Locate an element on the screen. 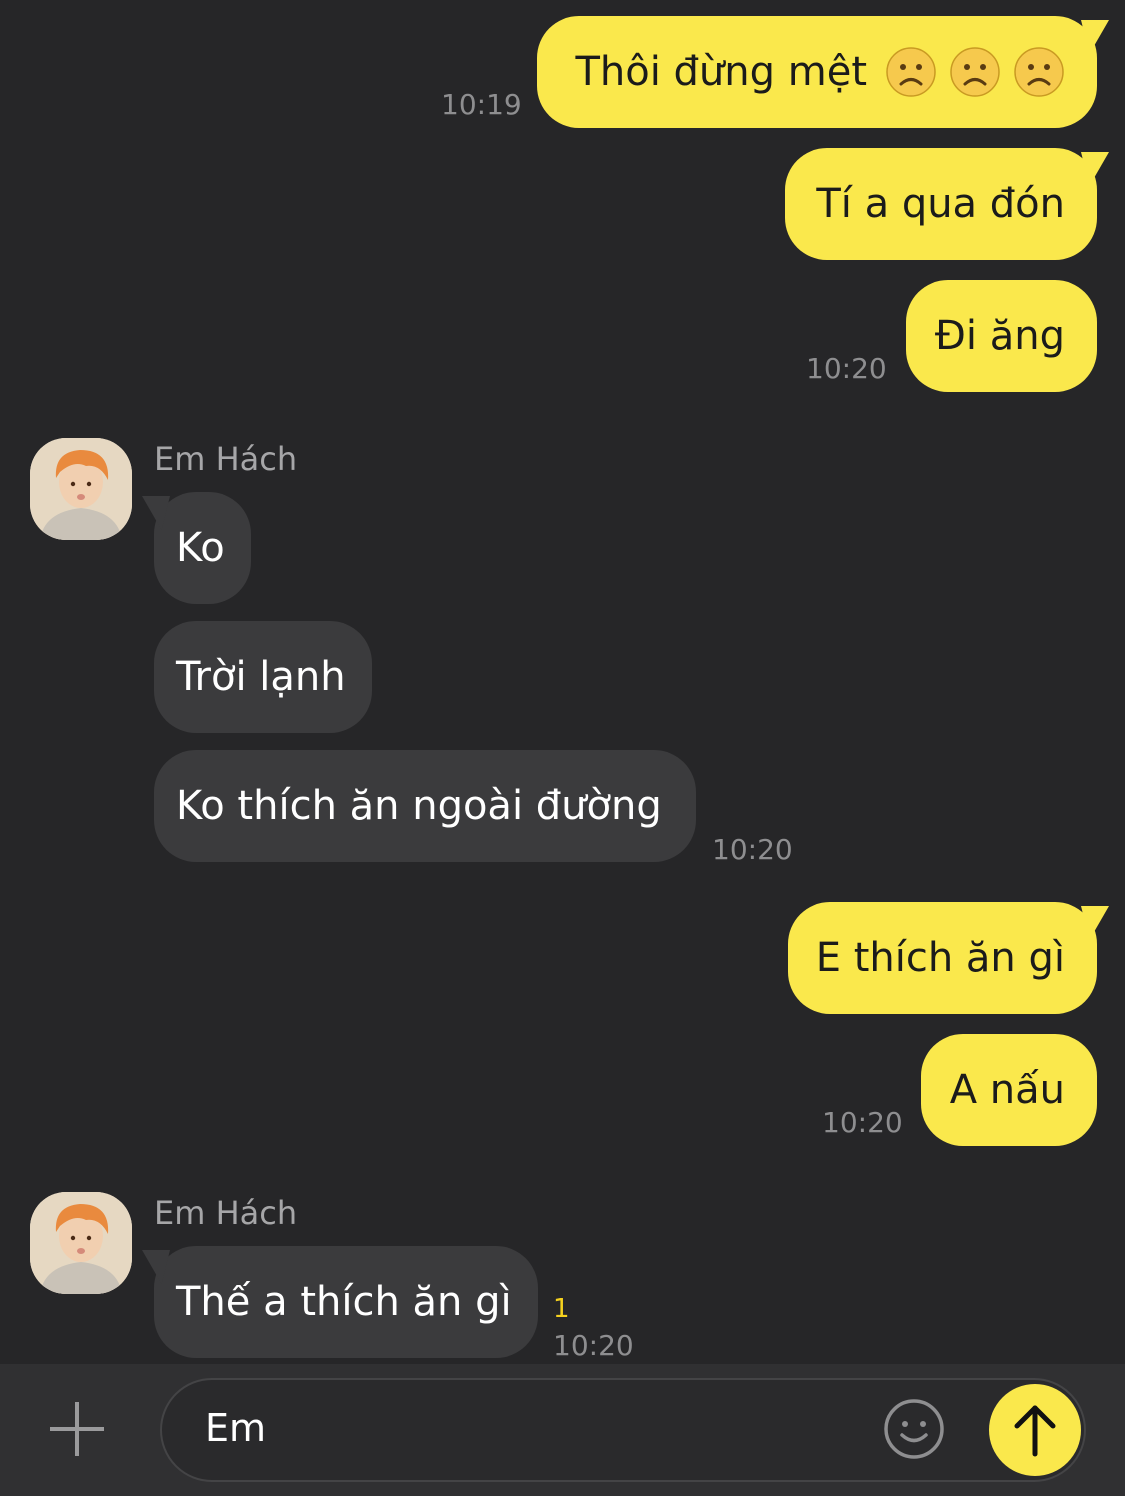  incoming-message: Thế a thích ăn gì is located at coordinates (340, 1302).